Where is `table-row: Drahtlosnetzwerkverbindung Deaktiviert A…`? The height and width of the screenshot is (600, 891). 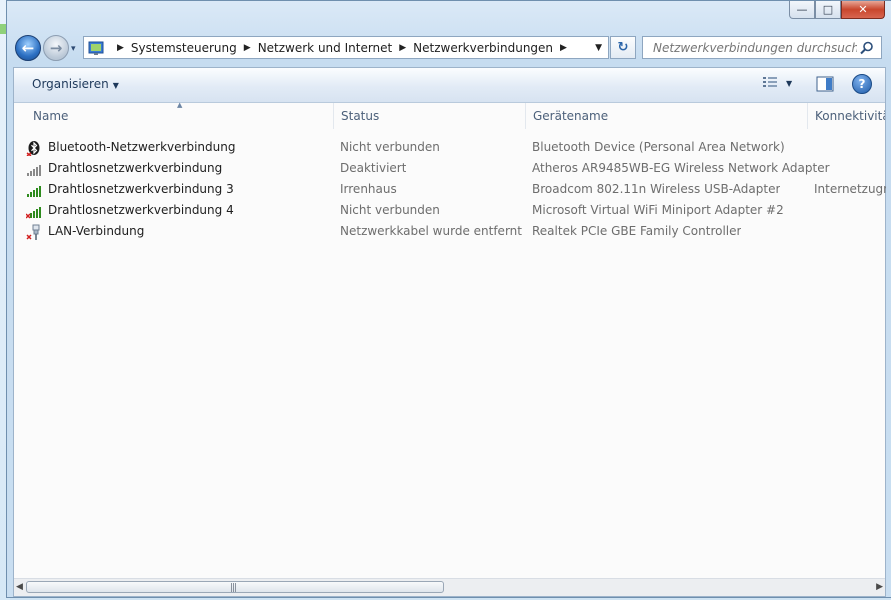
table-row: Drahtlosnetzwerkverbindung Deaktiviert A… is located at coordinates (449, 168).